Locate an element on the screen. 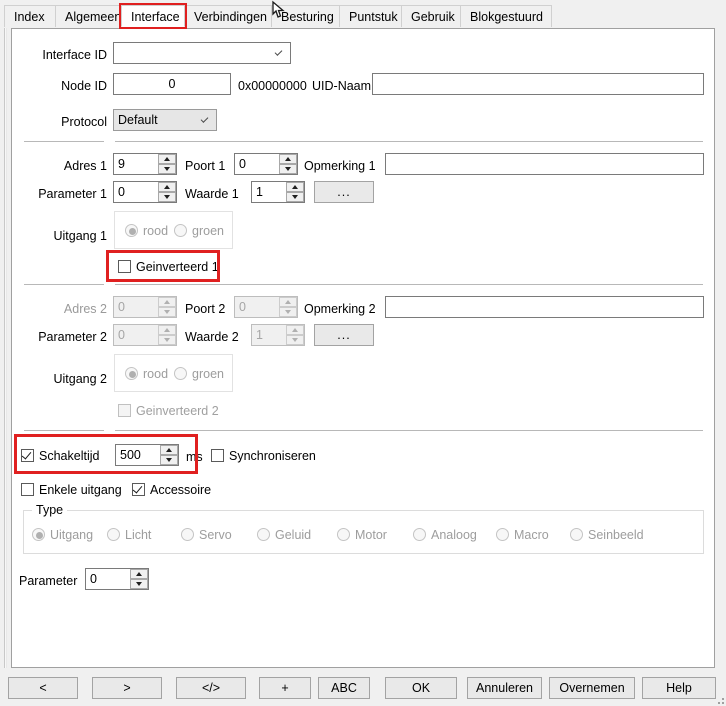 The height and width of the screenshot is (706, 726). opmerking-2-input is located at coordinates (544, 307).